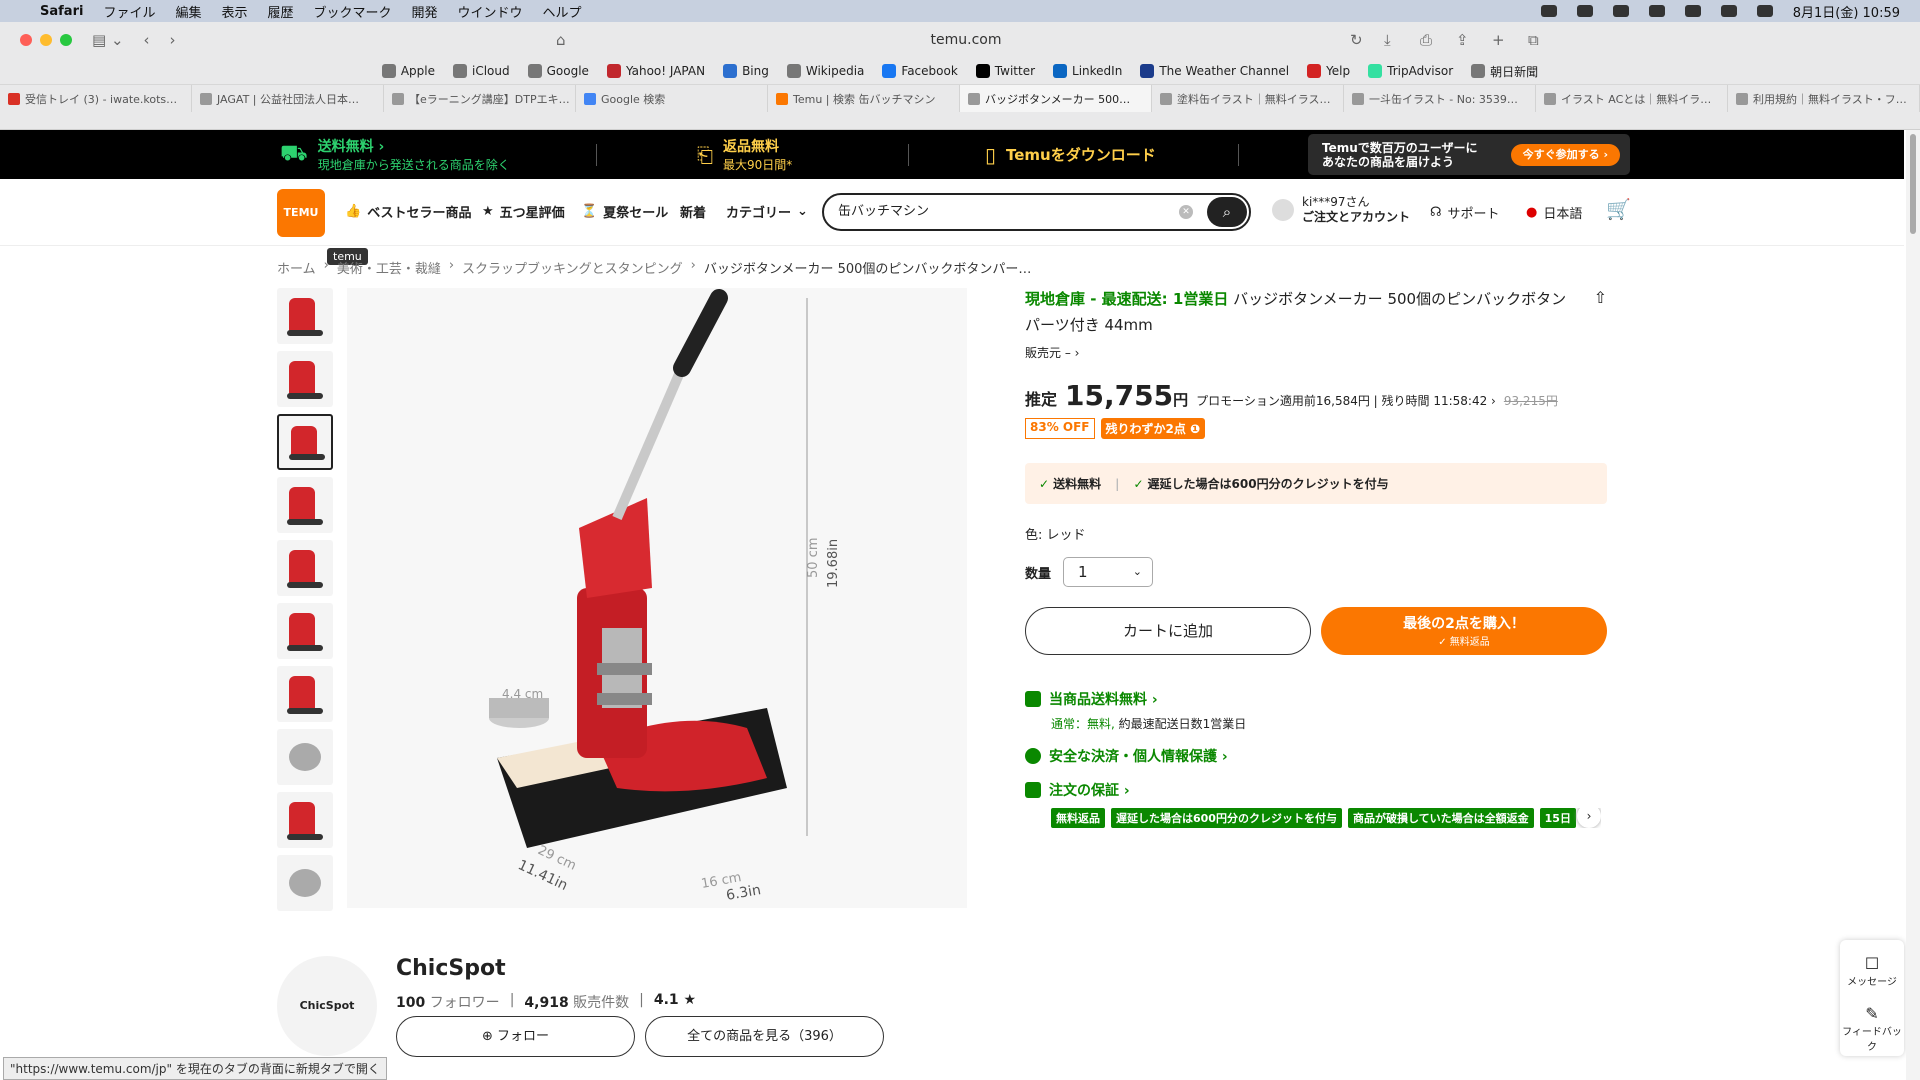  What do you see at coordinates (572, 267) in the screenshot?
I see `breadcrumb-scrapbooking: スクラップブッキングとスタンピング` at bounding box center [572, 267].